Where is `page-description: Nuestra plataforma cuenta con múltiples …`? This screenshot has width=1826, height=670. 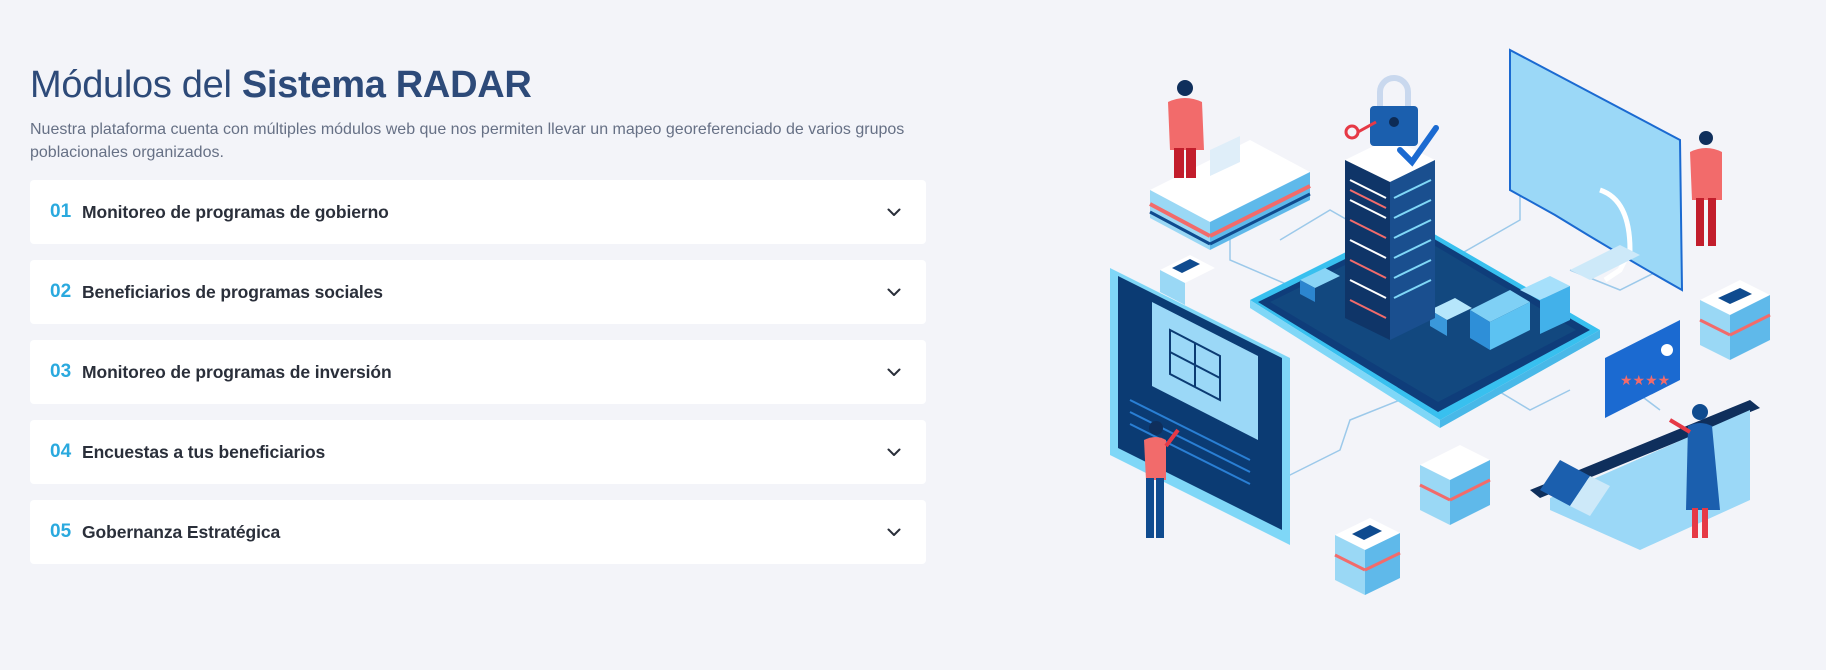 page-description: Nuestra plataforma cuenta con múltiples … is located at coordinates (467, 141).